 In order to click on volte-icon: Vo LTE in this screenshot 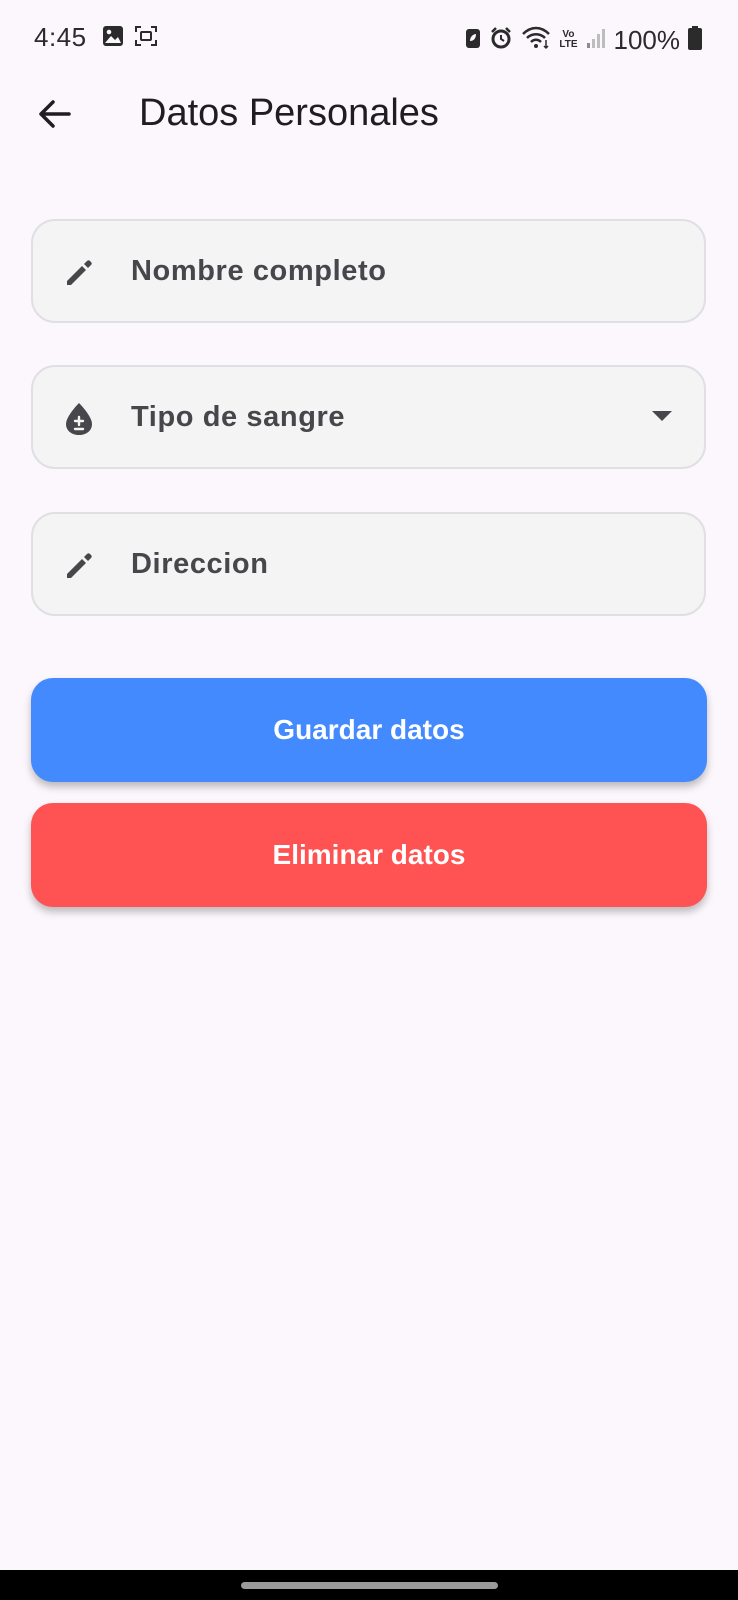, I will do `click(568, 40)`.